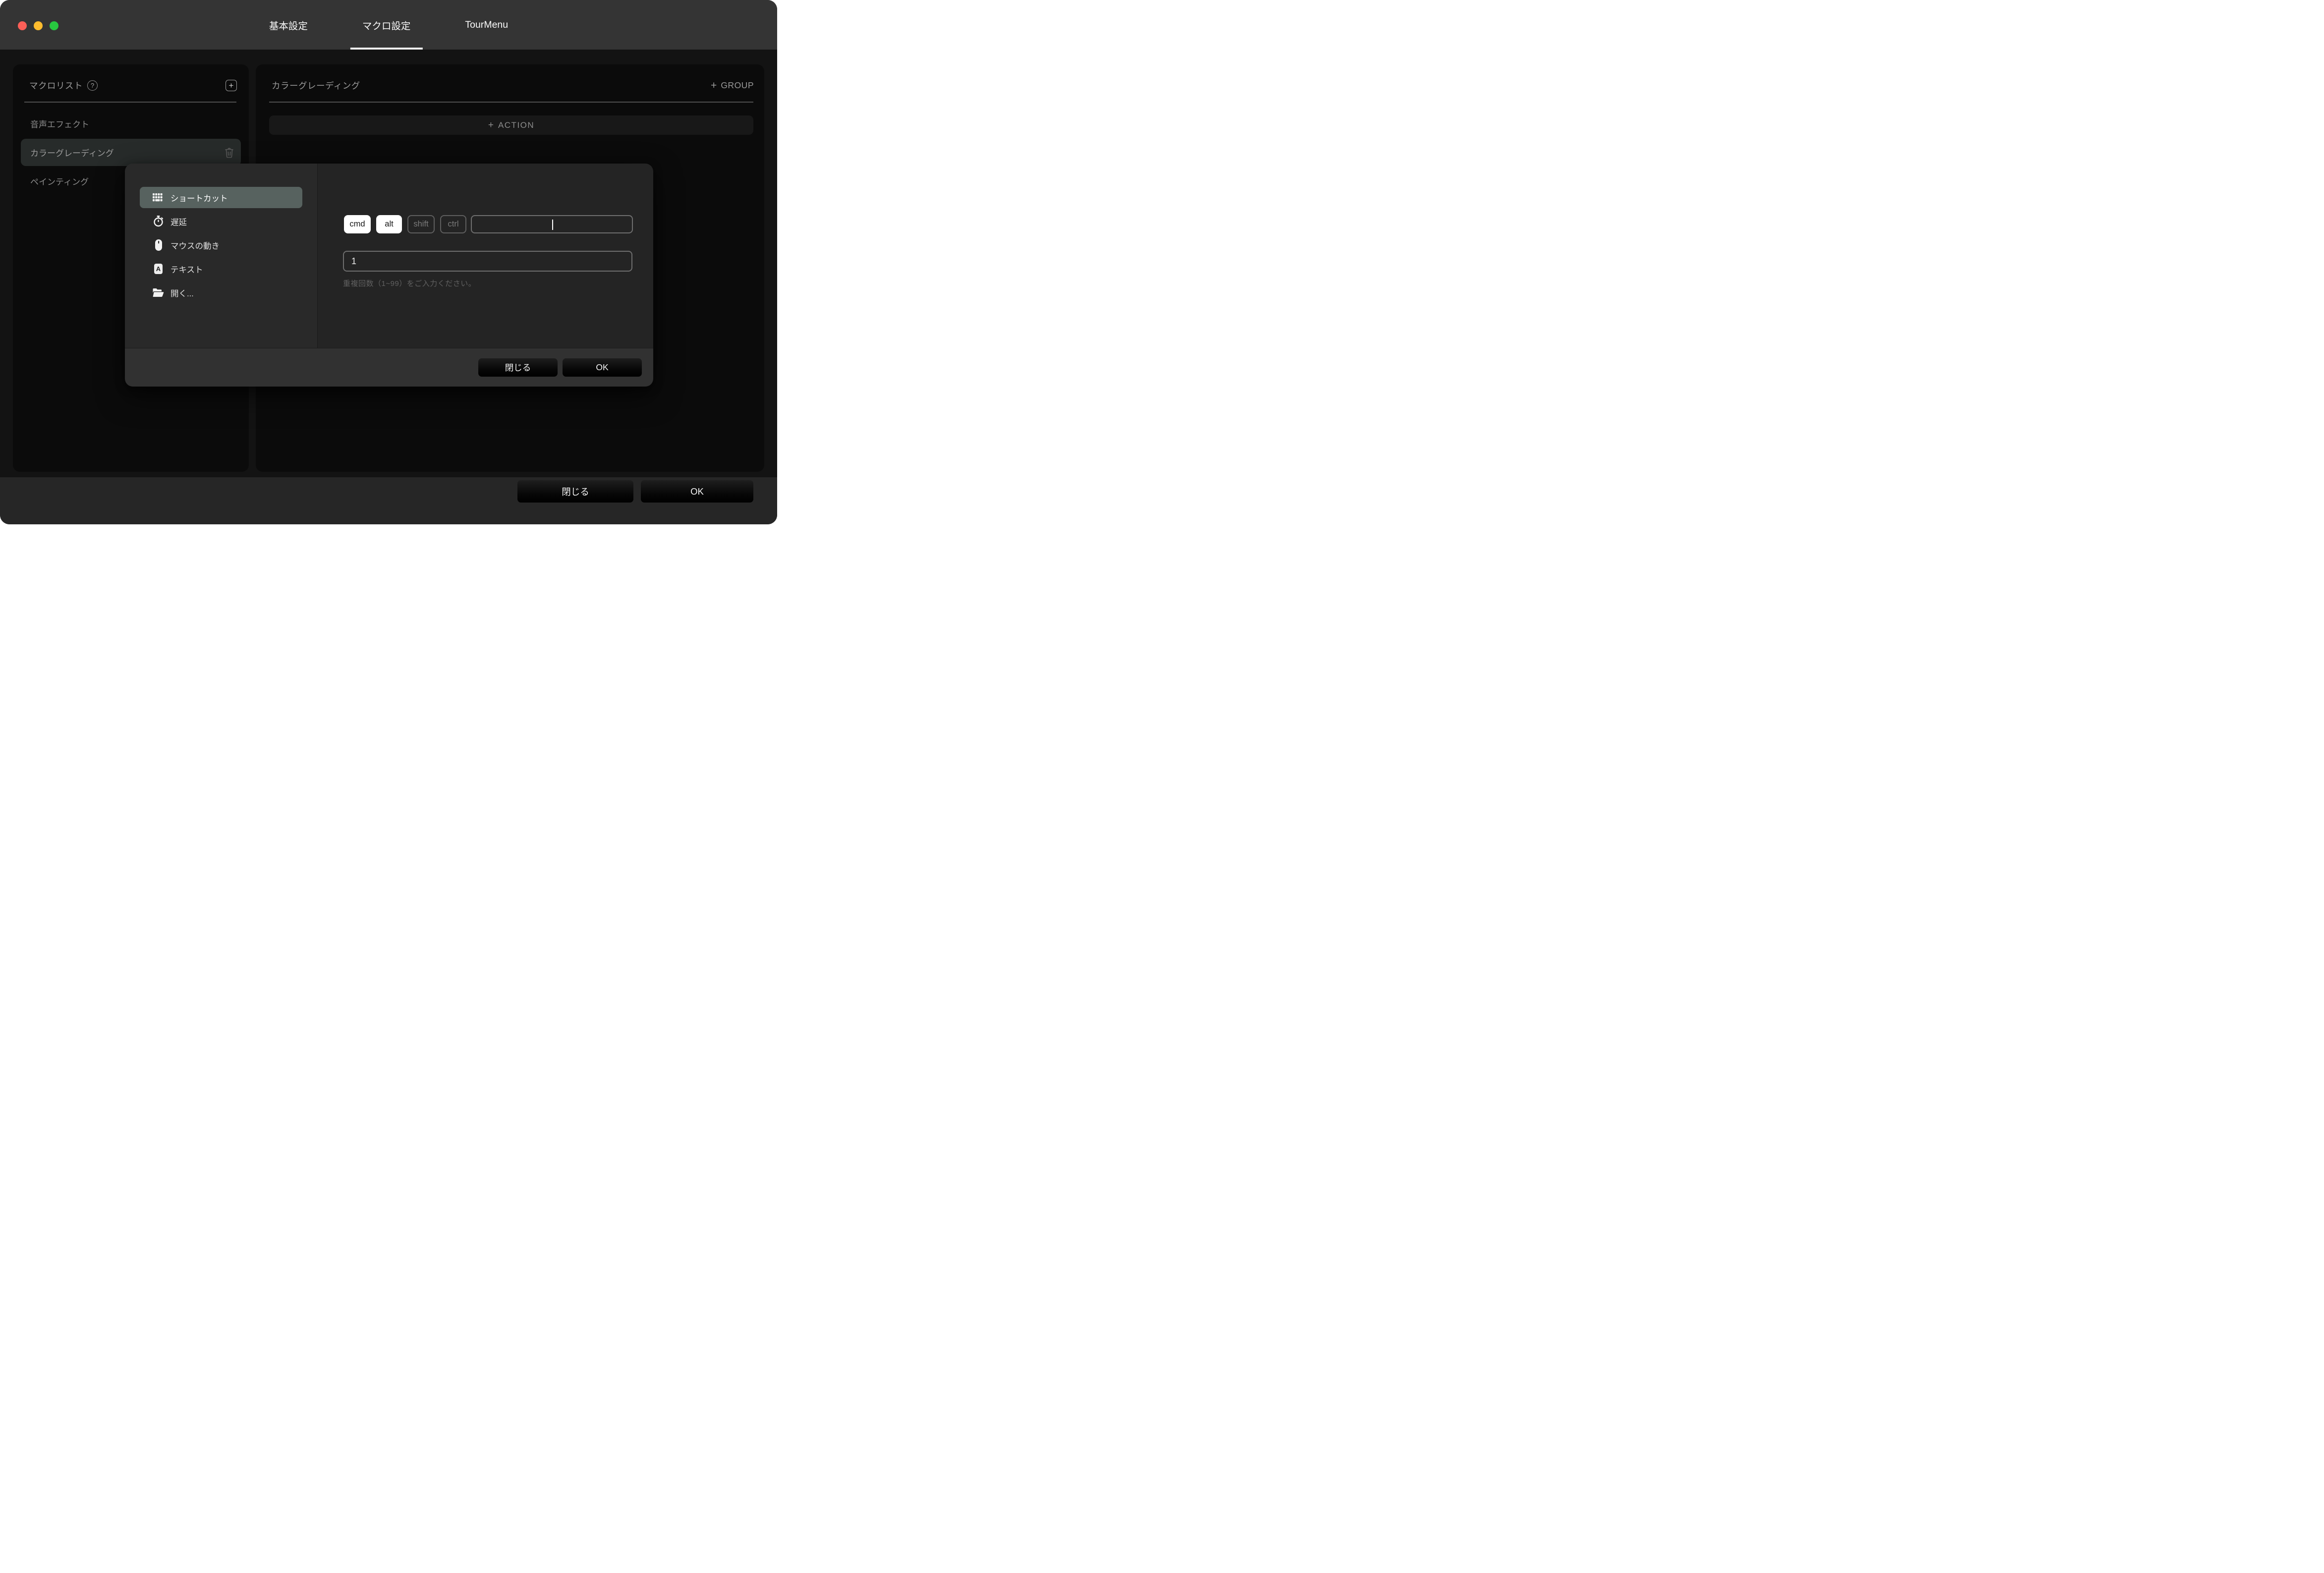  What do you see at coordinates (131, 123) in the screenshot?
I see `list-item-voice-effect: 音声エフェクト` at bounding box center [131, 123].